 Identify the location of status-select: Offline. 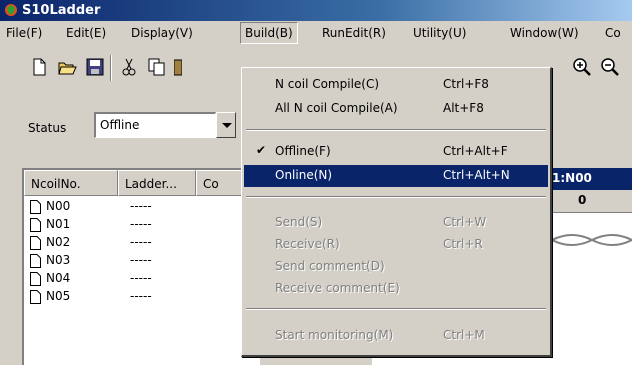
(155, 125).